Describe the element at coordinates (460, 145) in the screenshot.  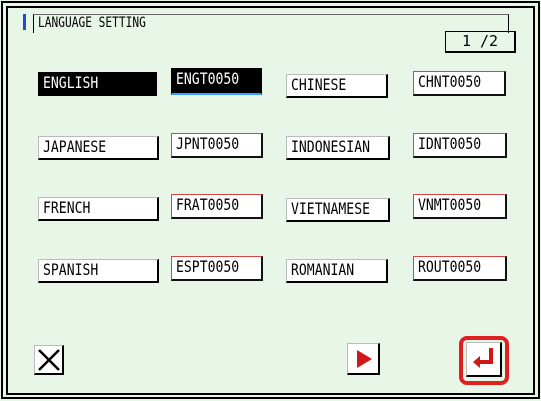
I see `language-code-indonesian: IDNT0050` at that location.